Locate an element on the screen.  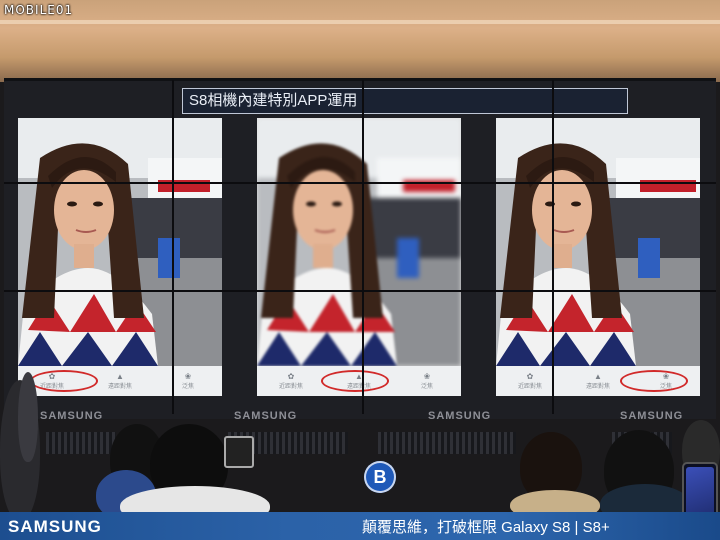
galaxy-slogan: 顛覆思維，打破框限 Galaxy S8 | S8+ is located at coordinates (486, 527).